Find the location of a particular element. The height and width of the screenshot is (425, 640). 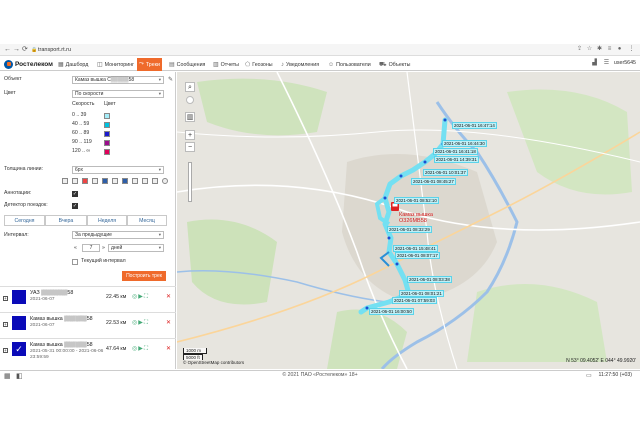

user-name: user5645 is located at coordinates (625, 63).